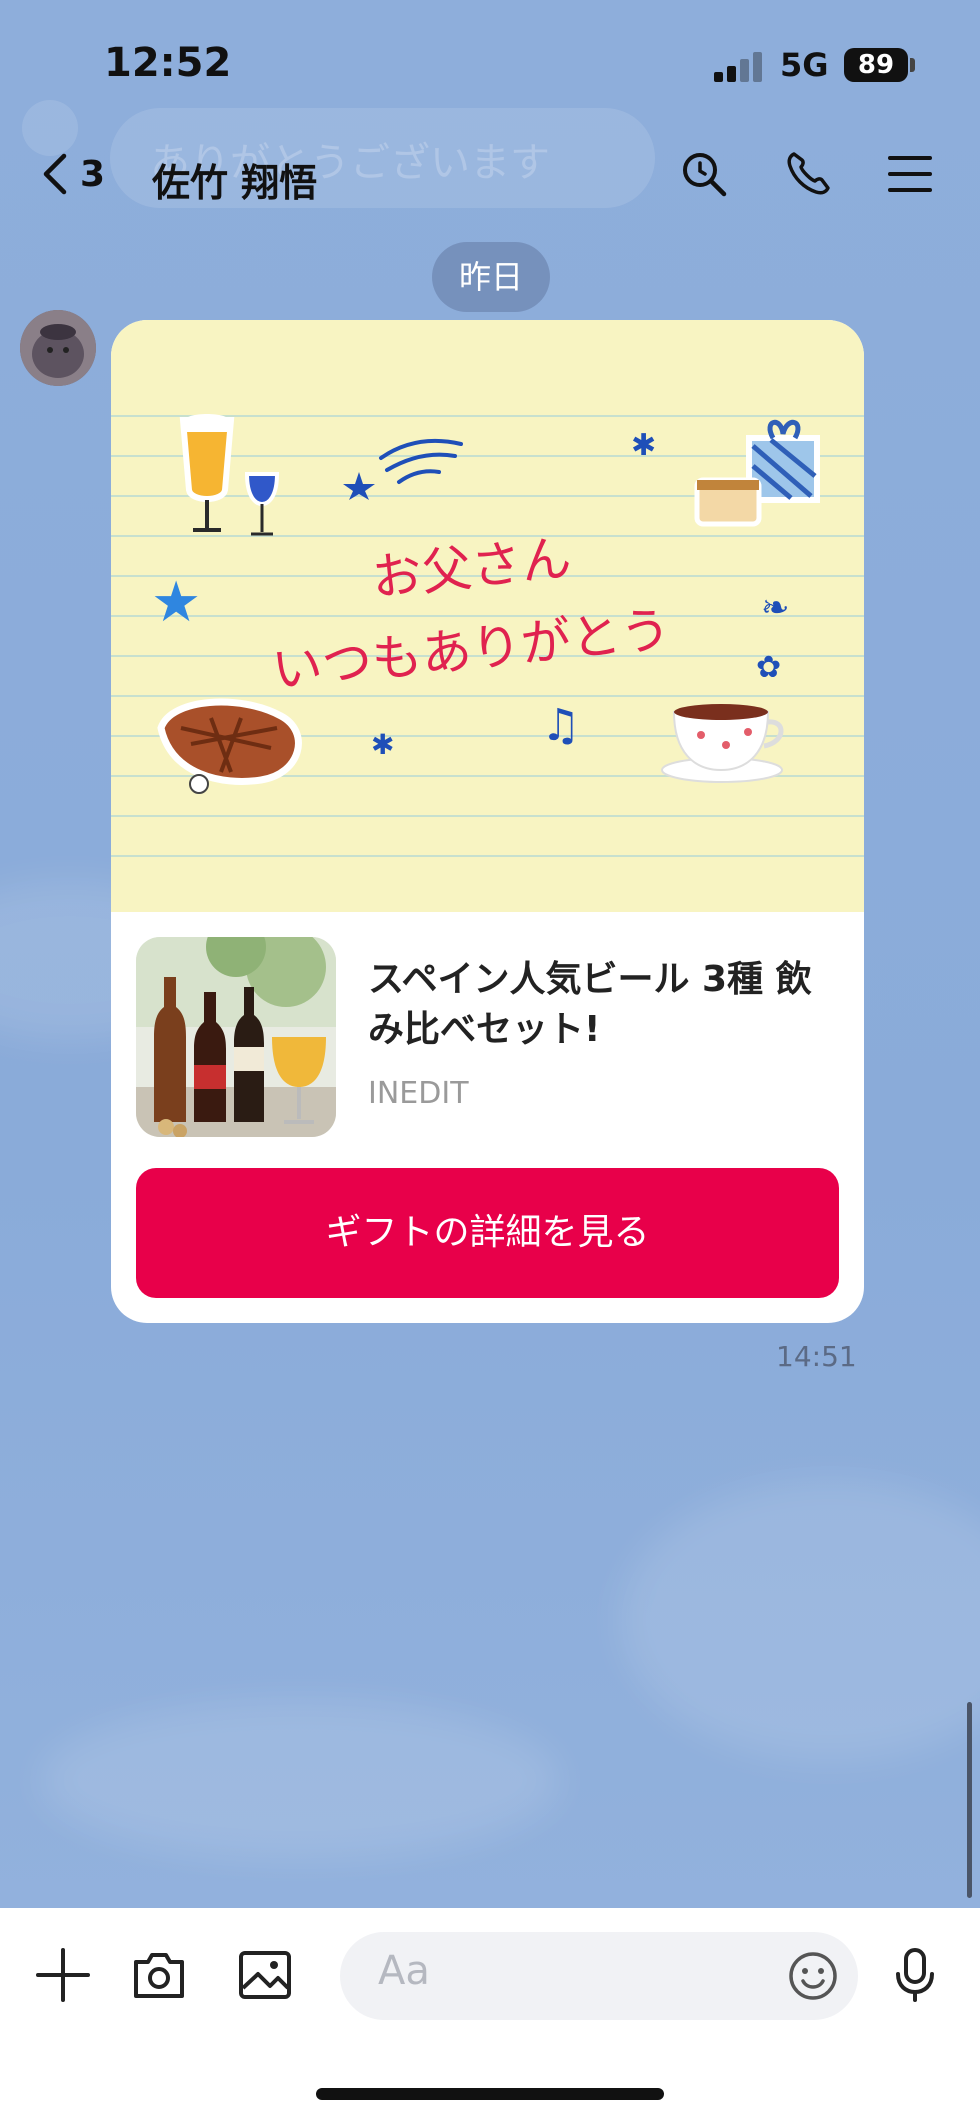  What do you see at coordinates (910, 174) in the screenshot?
I see `menu-icon` at bounding box center [910, 174].